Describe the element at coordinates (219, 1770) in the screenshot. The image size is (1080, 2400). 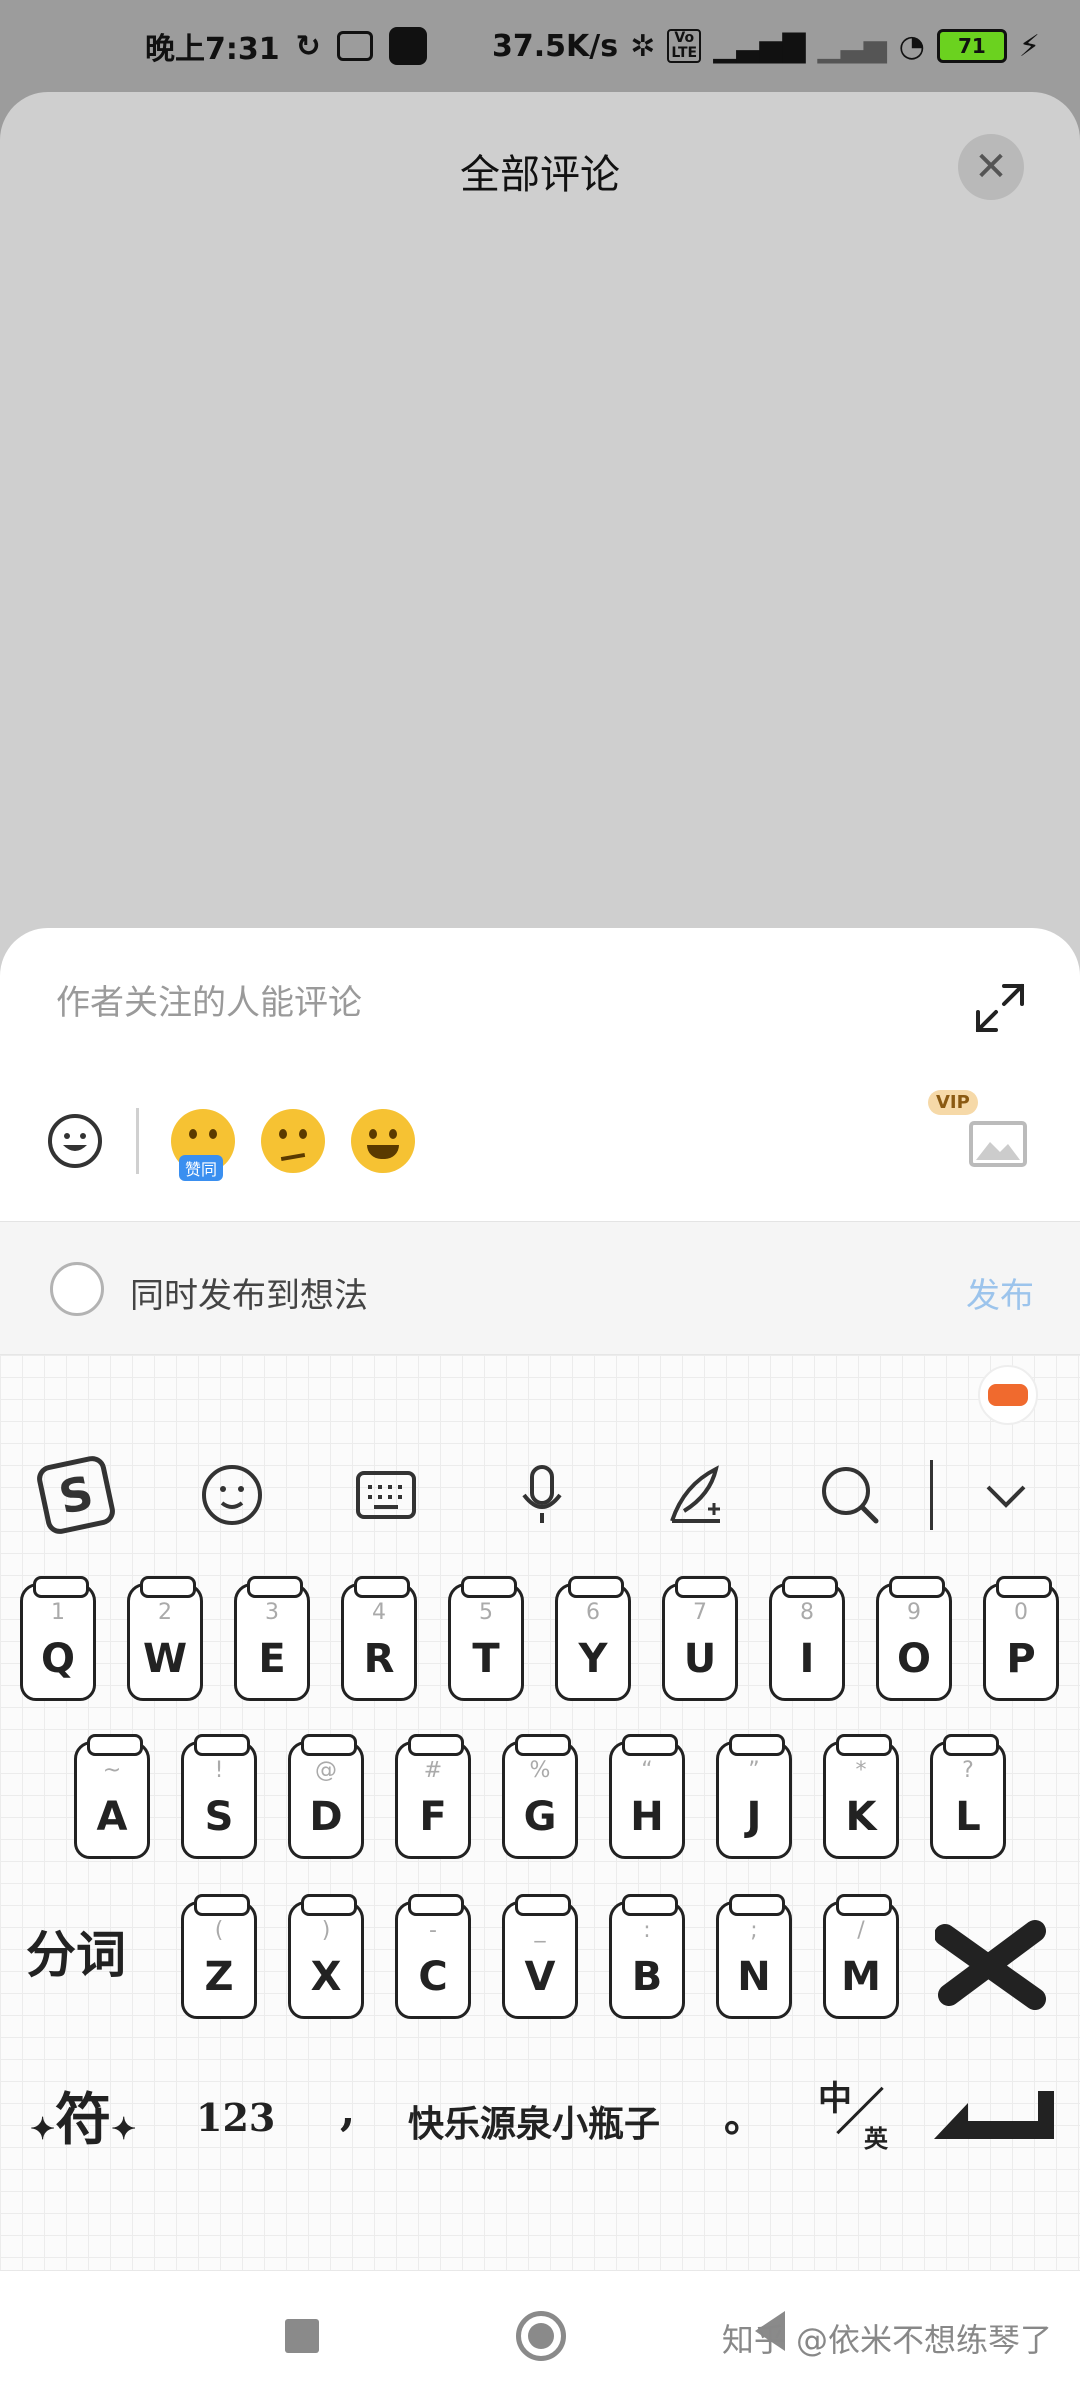
I see `key-hint: !` at that location.